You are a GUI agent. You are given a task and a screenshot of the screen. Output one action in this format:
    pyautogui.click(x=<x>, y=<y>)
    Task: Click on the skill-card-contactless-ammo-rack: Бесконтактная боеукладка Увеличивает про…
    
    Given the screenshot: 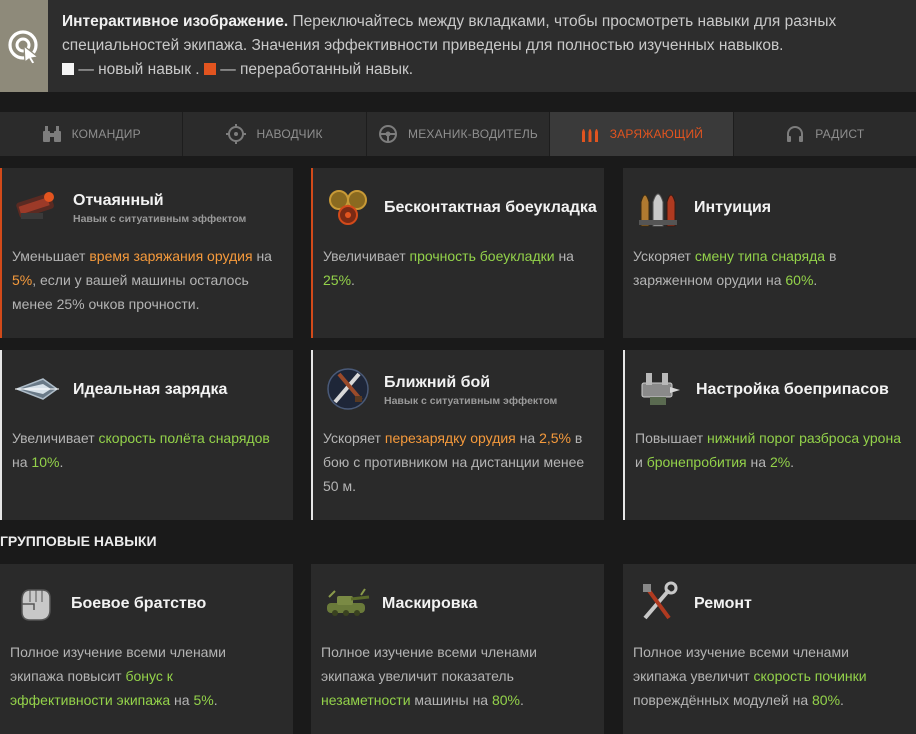 What is the action you would take?
    pyautogui.click(x=457, y=253)
    